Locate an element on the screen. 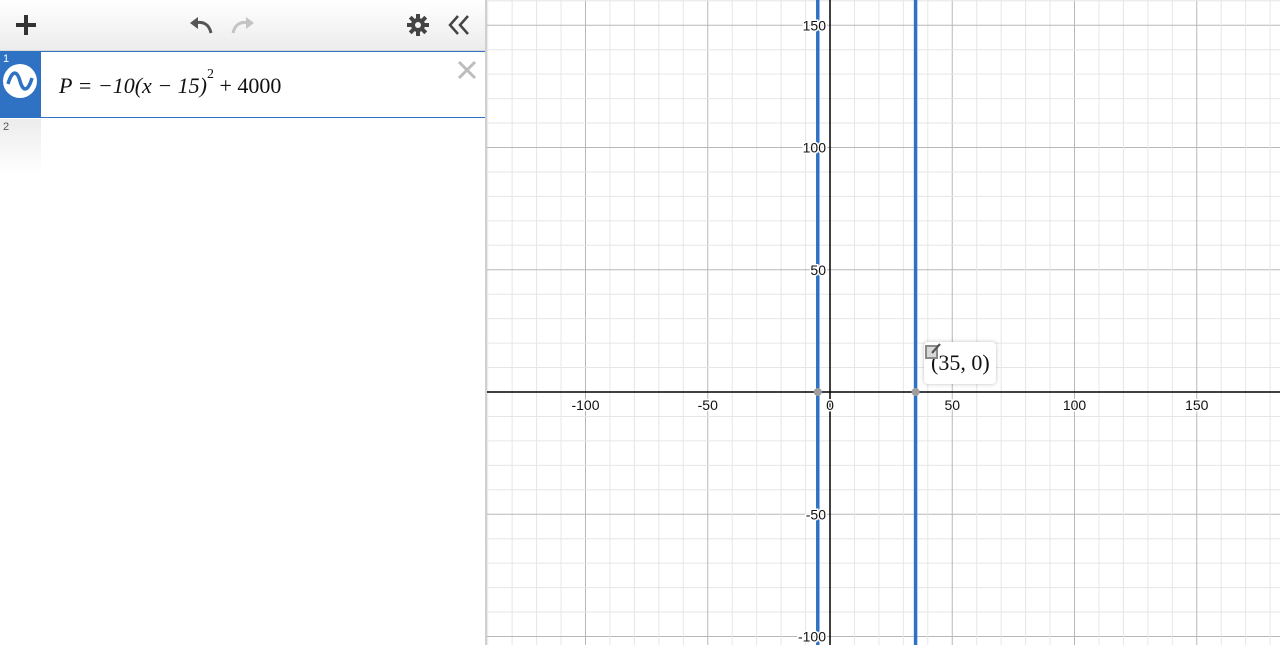 The image size is (1280, 645). close-icon is located at coordinates (467, 70).